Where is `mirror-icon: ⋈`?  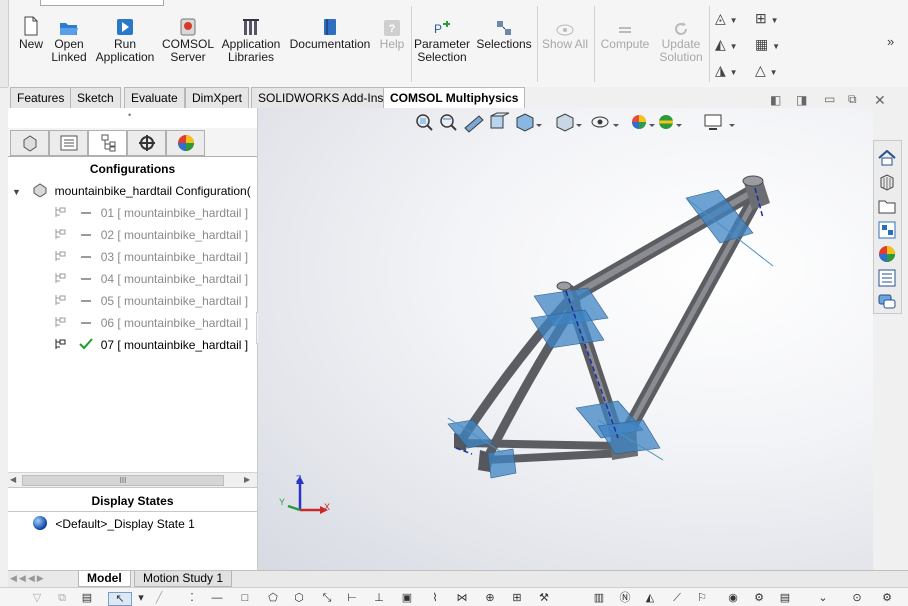 mirror-icon: ⋈ is located at coordinates (462, 598).